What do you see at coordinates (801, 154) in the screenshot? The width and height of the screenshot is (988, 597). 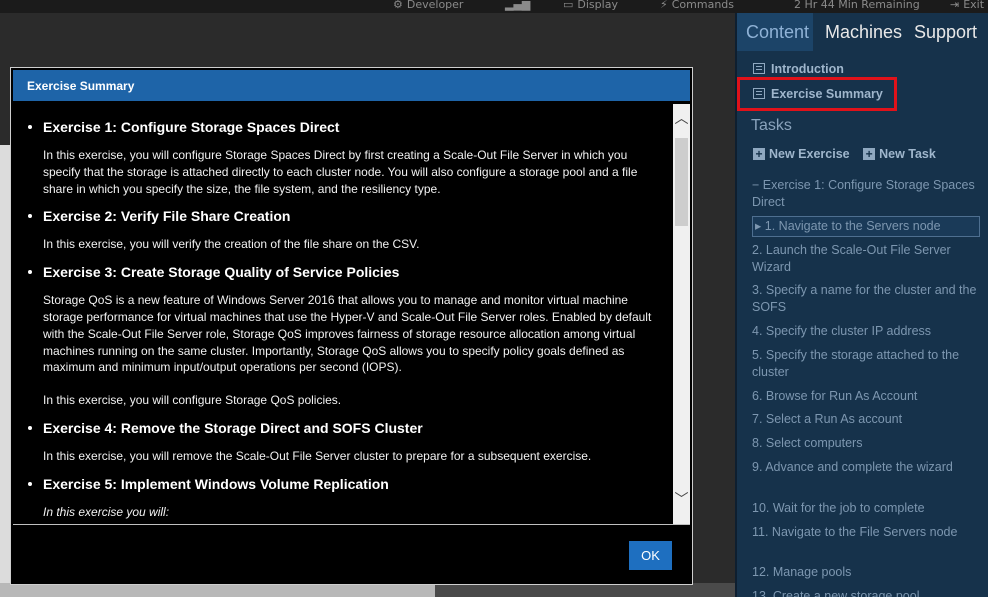 I see `new-exercise-button: + New Exercise` at bounding box center [801, 154].